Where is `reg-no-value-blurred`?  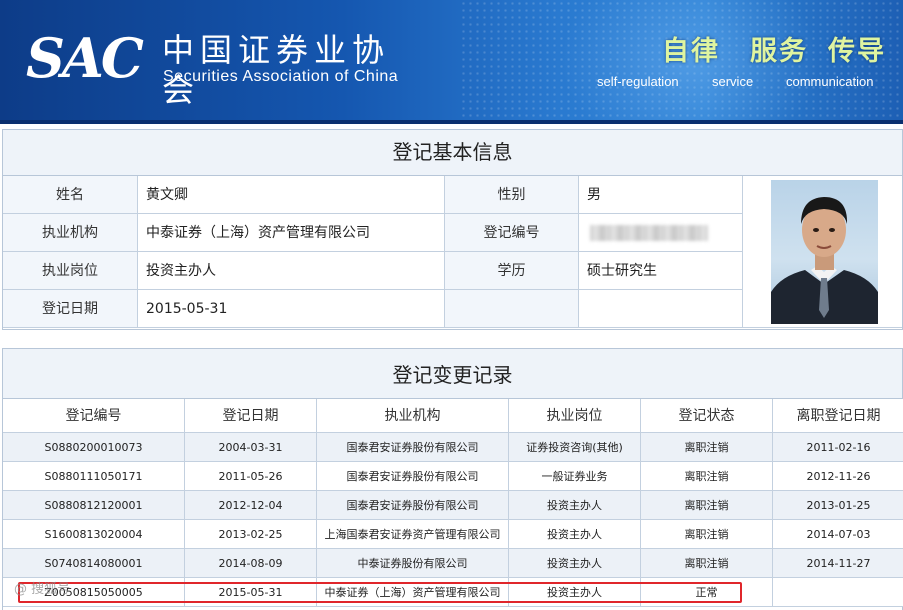 reg-no-value-blurred is located at coordinates (661, 233).